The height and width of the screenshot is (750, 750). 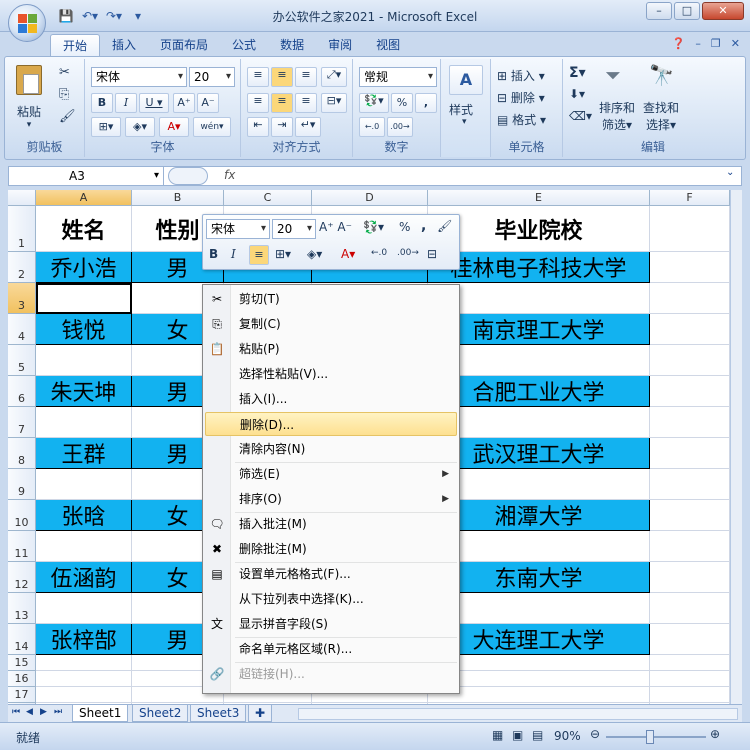 I want to click on menu-item-10: ✖ 删除批注(M), so click(x=331, y=549).